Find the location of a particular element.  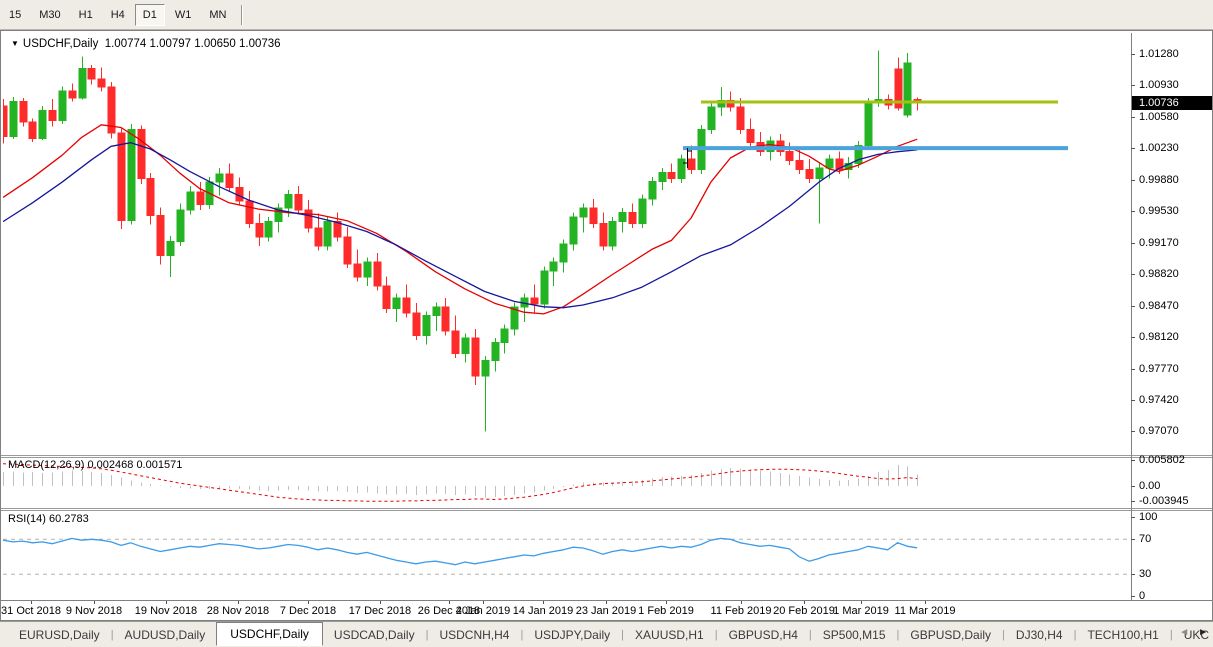

chart-tab-sp500-m15: SP500,M15 is located at coordinates (854, 635).